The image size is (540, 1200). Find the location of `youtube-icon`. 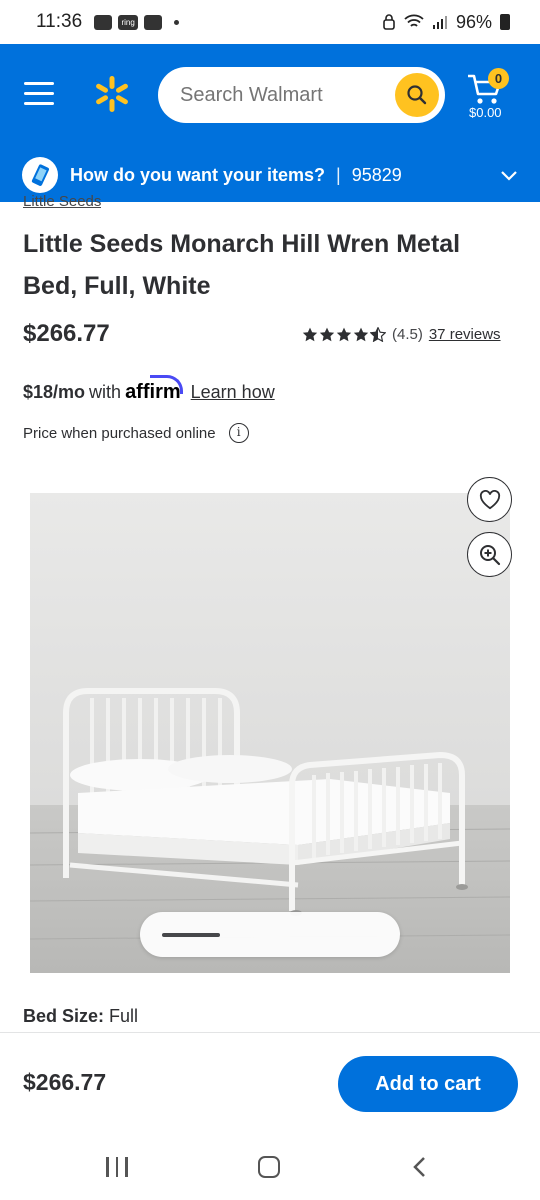

youtube-icon is located at coordinates (153, 22).